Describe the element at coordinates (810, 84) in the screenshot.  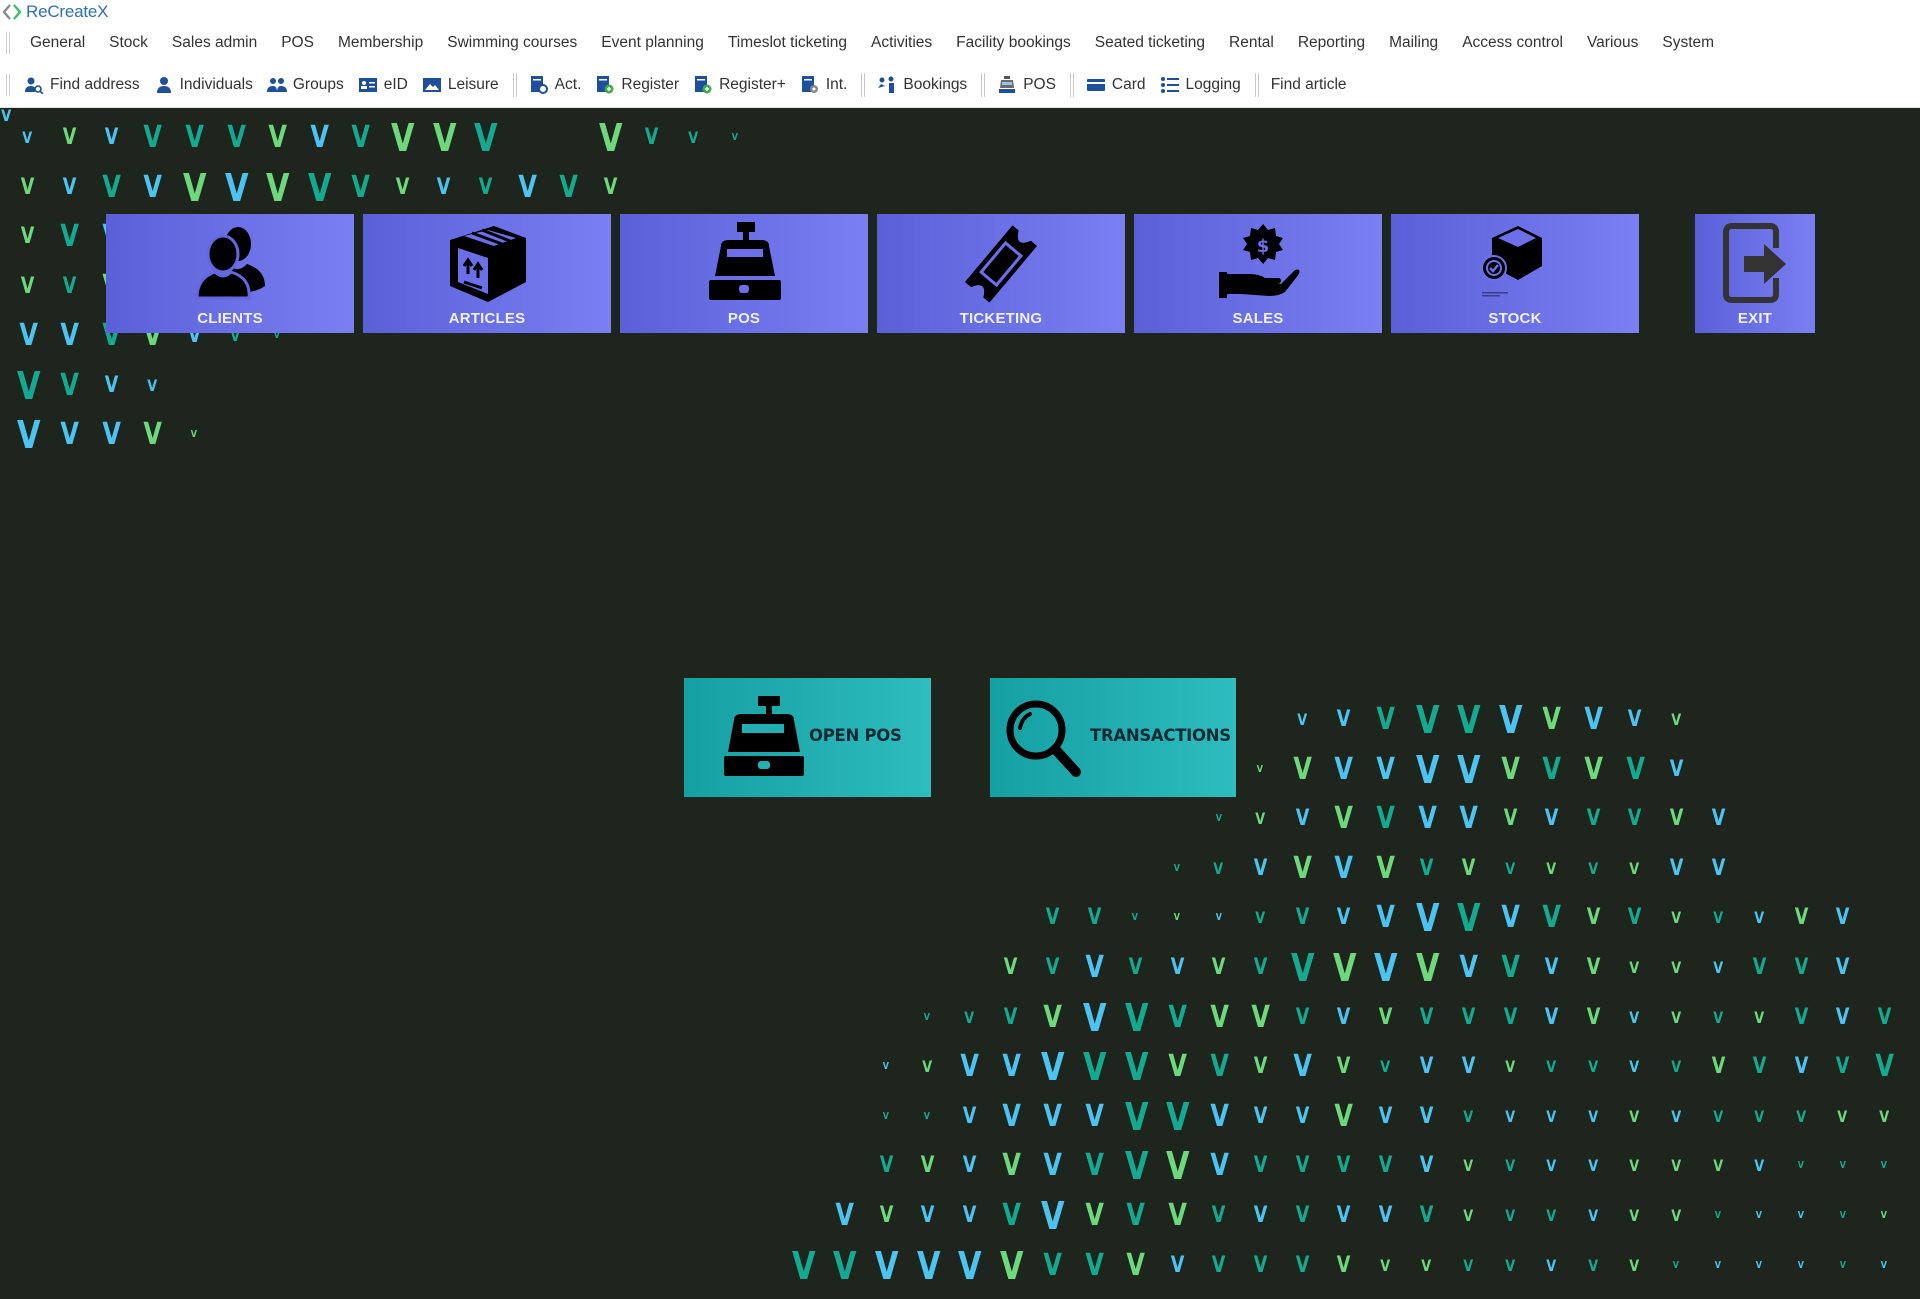
I see `doc-settings-icon` at that location.